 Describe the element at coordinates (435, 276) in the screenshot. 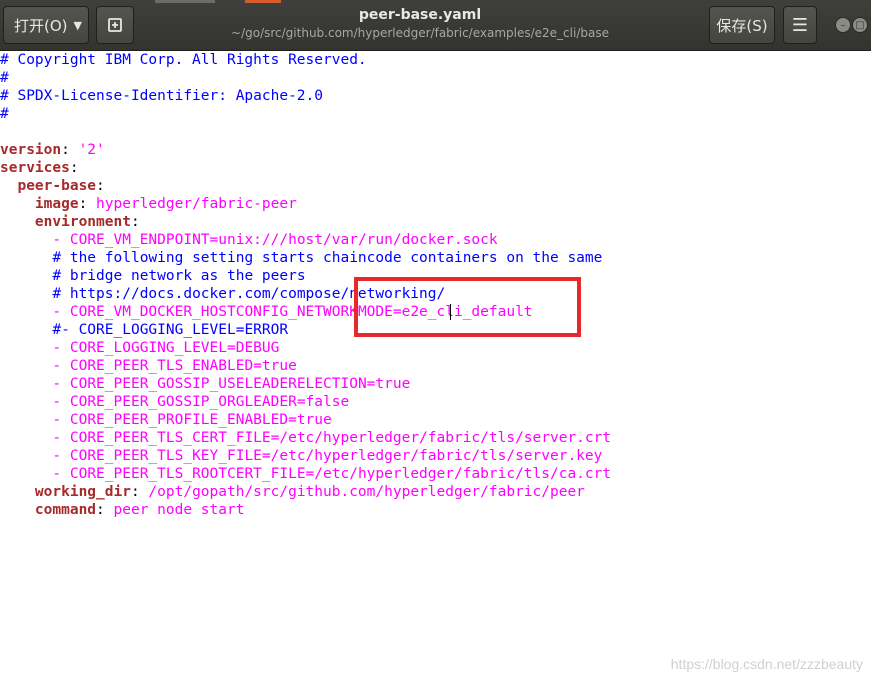

I see `code-line: # bridge network as the peers` at that location.